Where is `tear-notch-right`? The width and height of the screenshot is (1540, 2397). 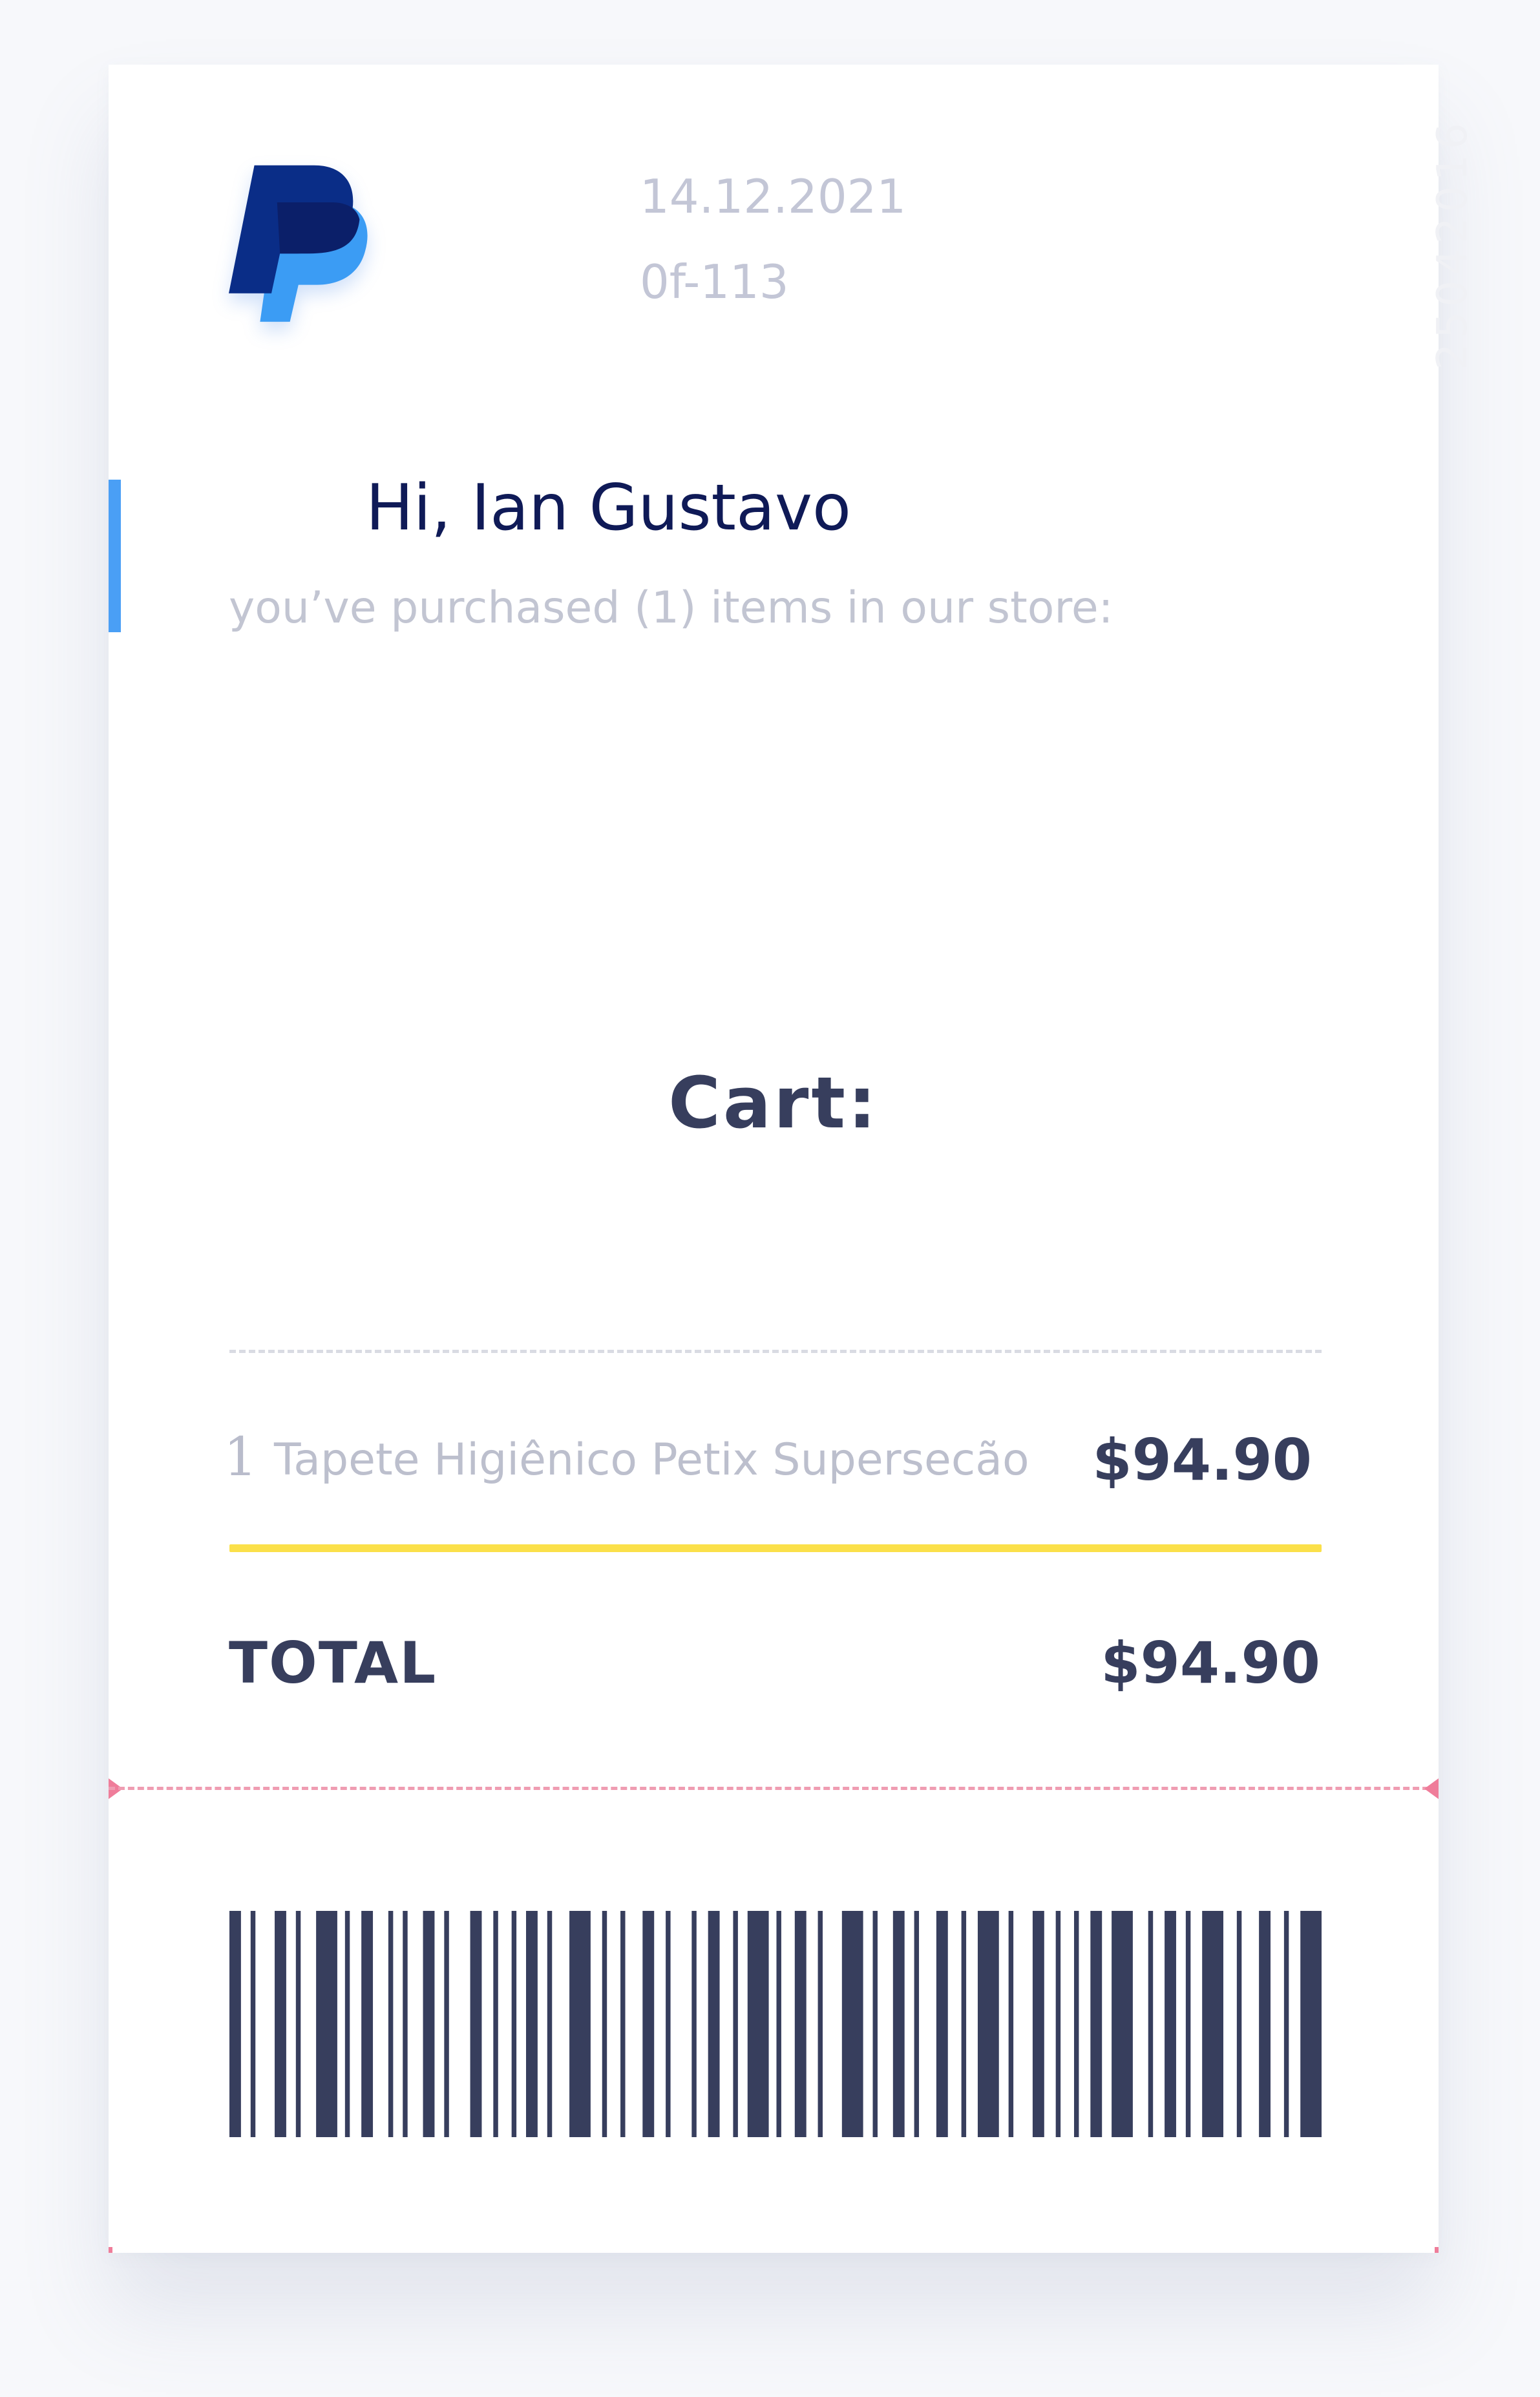
tear-notch-right is located at coordinates (1431, 1788).